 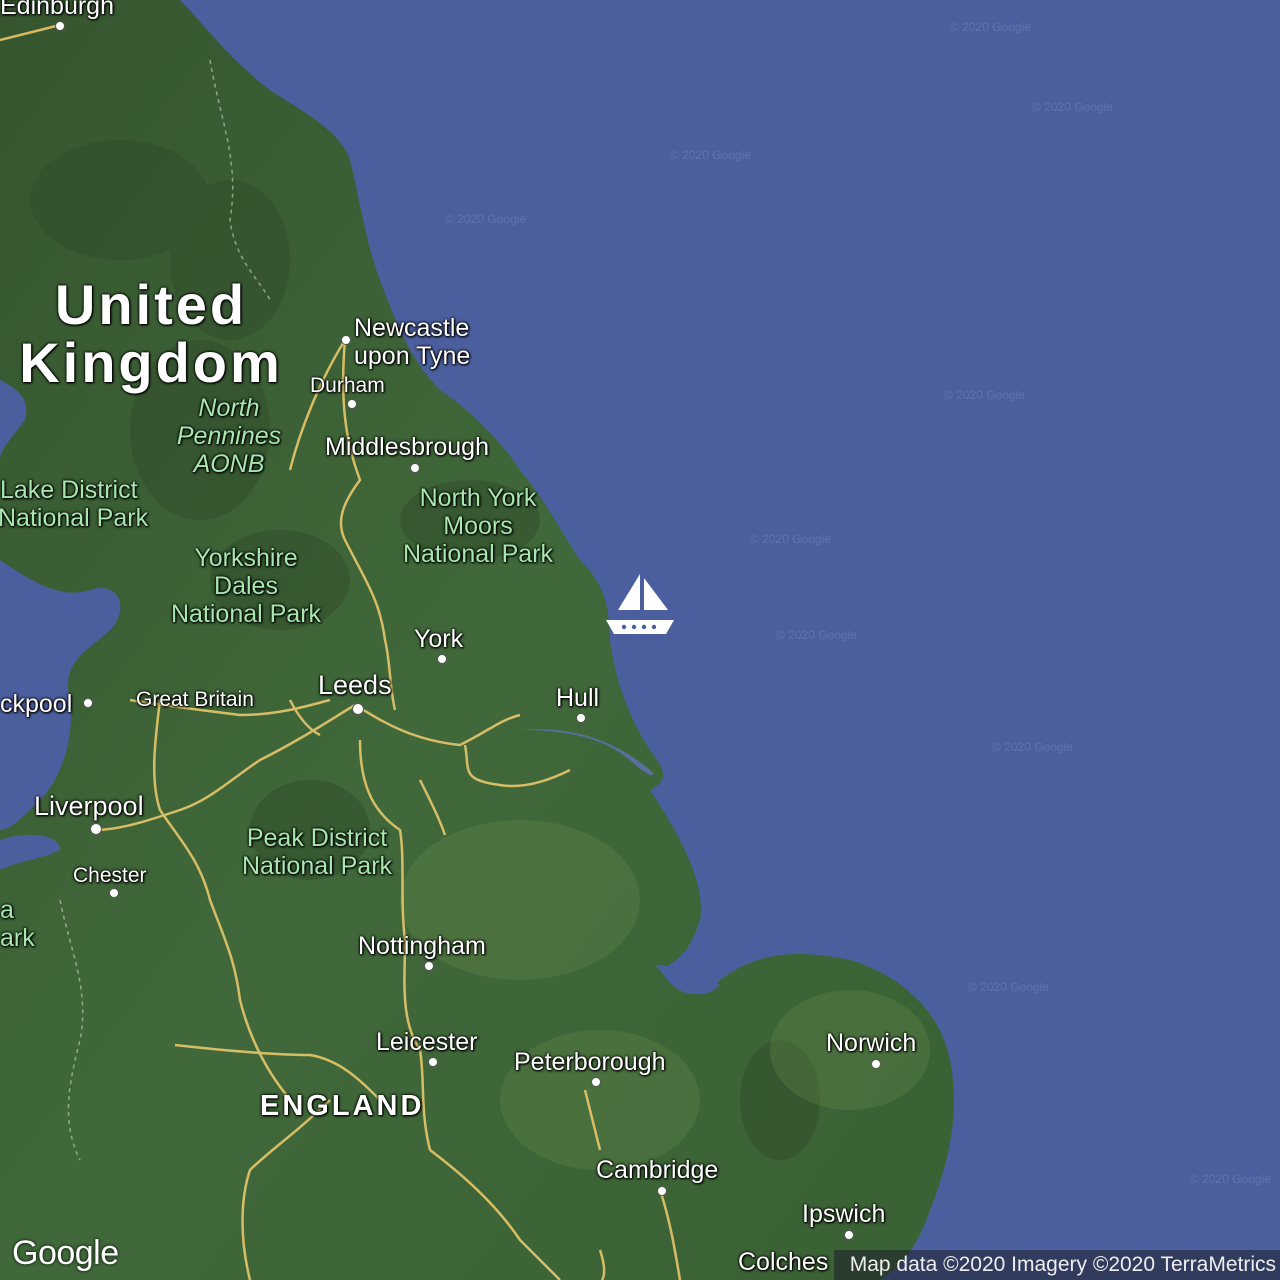 I want to click on city-middlesbrough: Middlesbrough, so click(x=407, y=447).